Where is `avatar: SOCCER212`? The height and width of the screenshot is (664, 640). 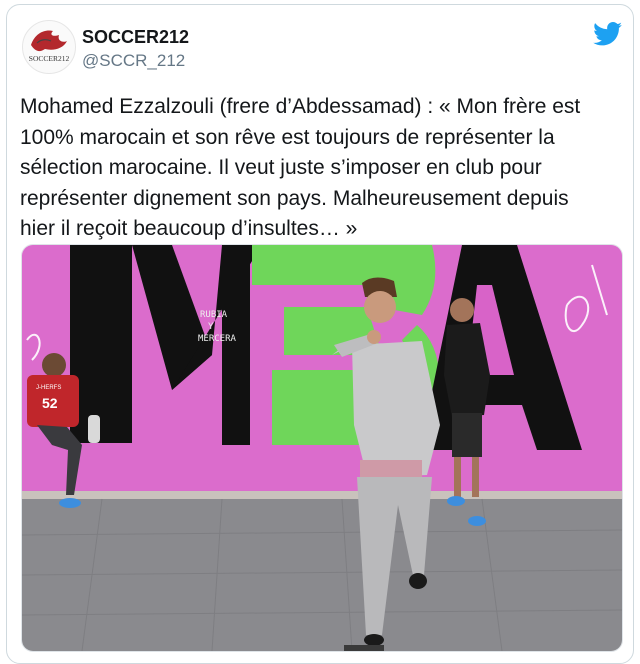
avatar: SOCCER212 is located at coordinates (49, 47).